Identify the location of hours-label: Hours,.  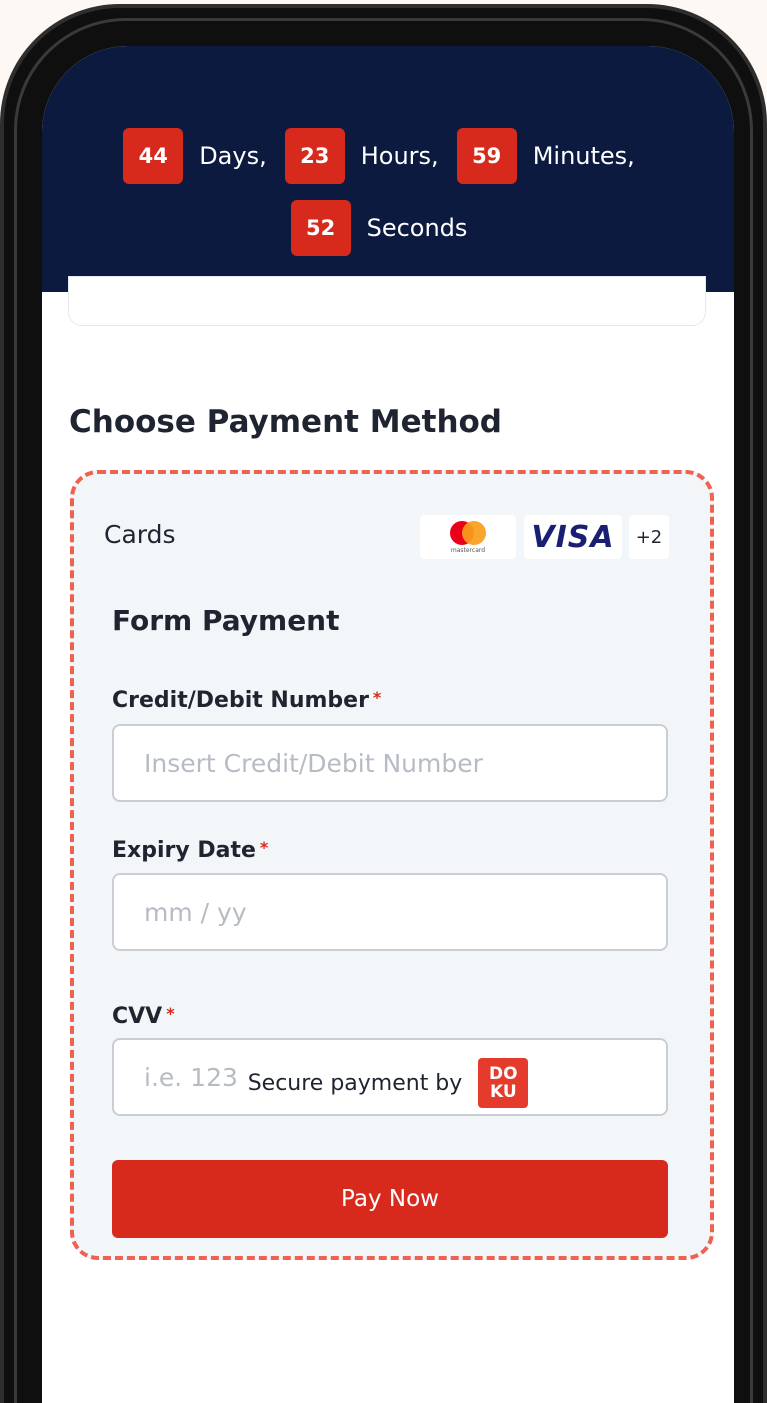
(399, 156).